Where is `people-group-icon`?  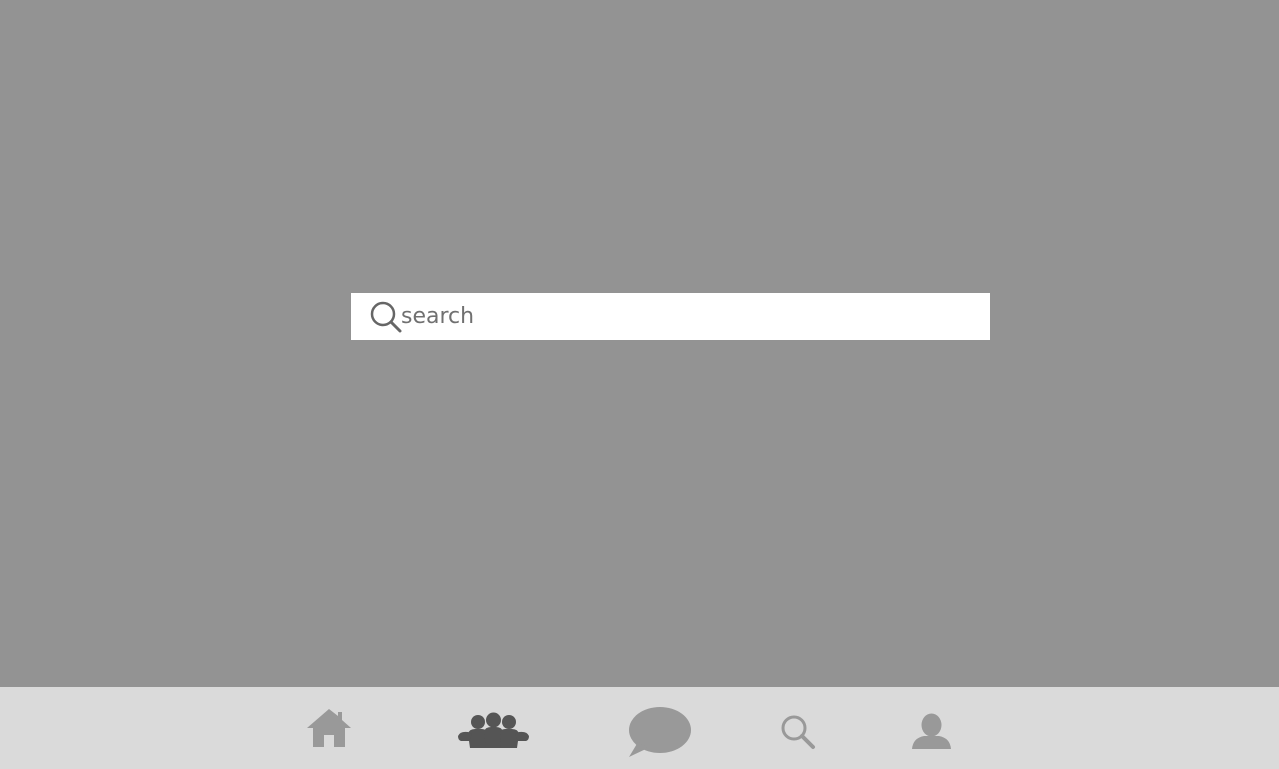
people-group-icon is located at coordinates (493, 730).